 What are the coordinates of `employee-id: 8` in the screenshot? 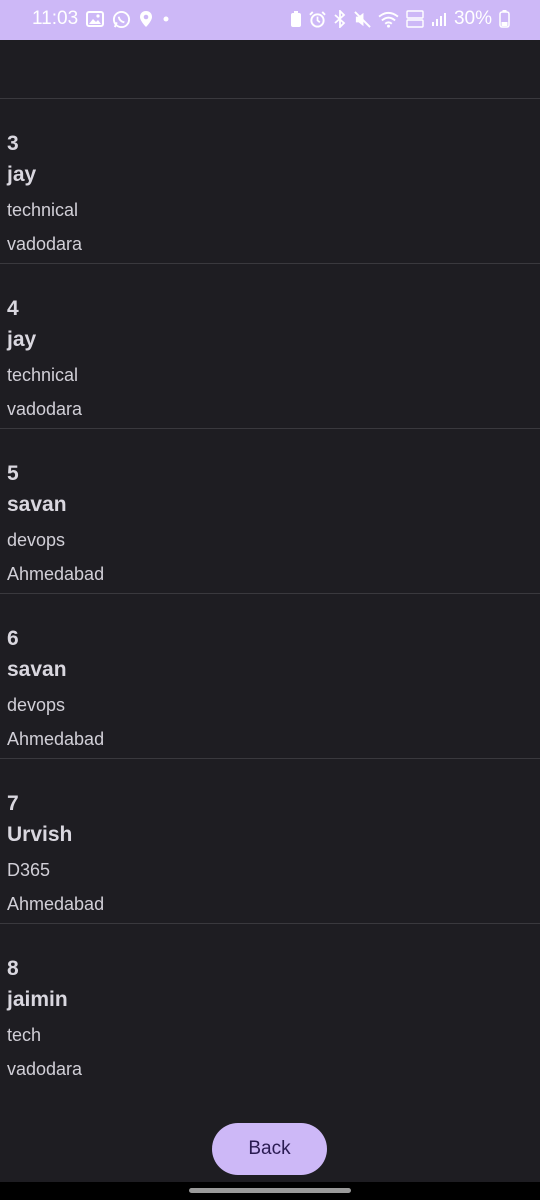 It's located at (13, 968).